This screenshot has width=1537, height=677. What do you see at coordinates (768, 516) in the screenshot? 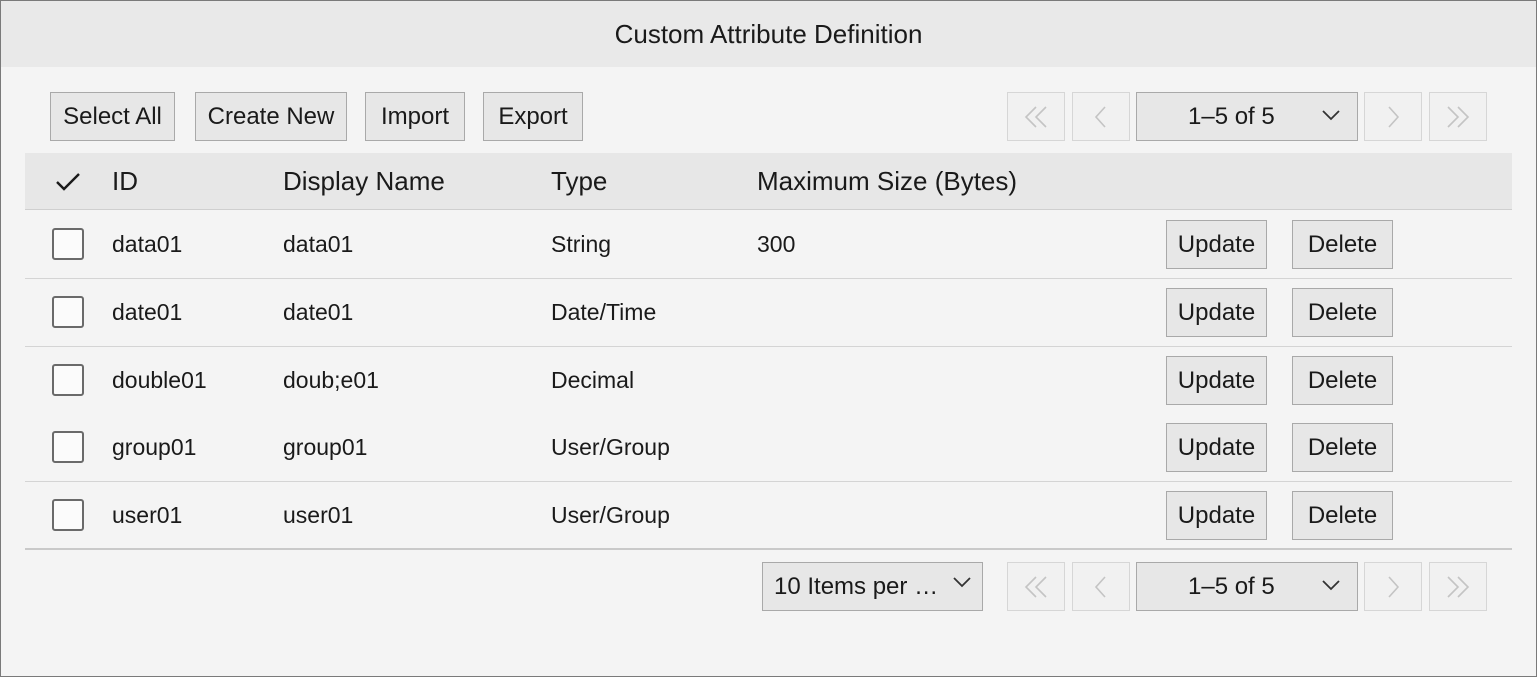
I see `table-row: user01 user01 User/Group Update Delete` at bounding box center [768, 516].